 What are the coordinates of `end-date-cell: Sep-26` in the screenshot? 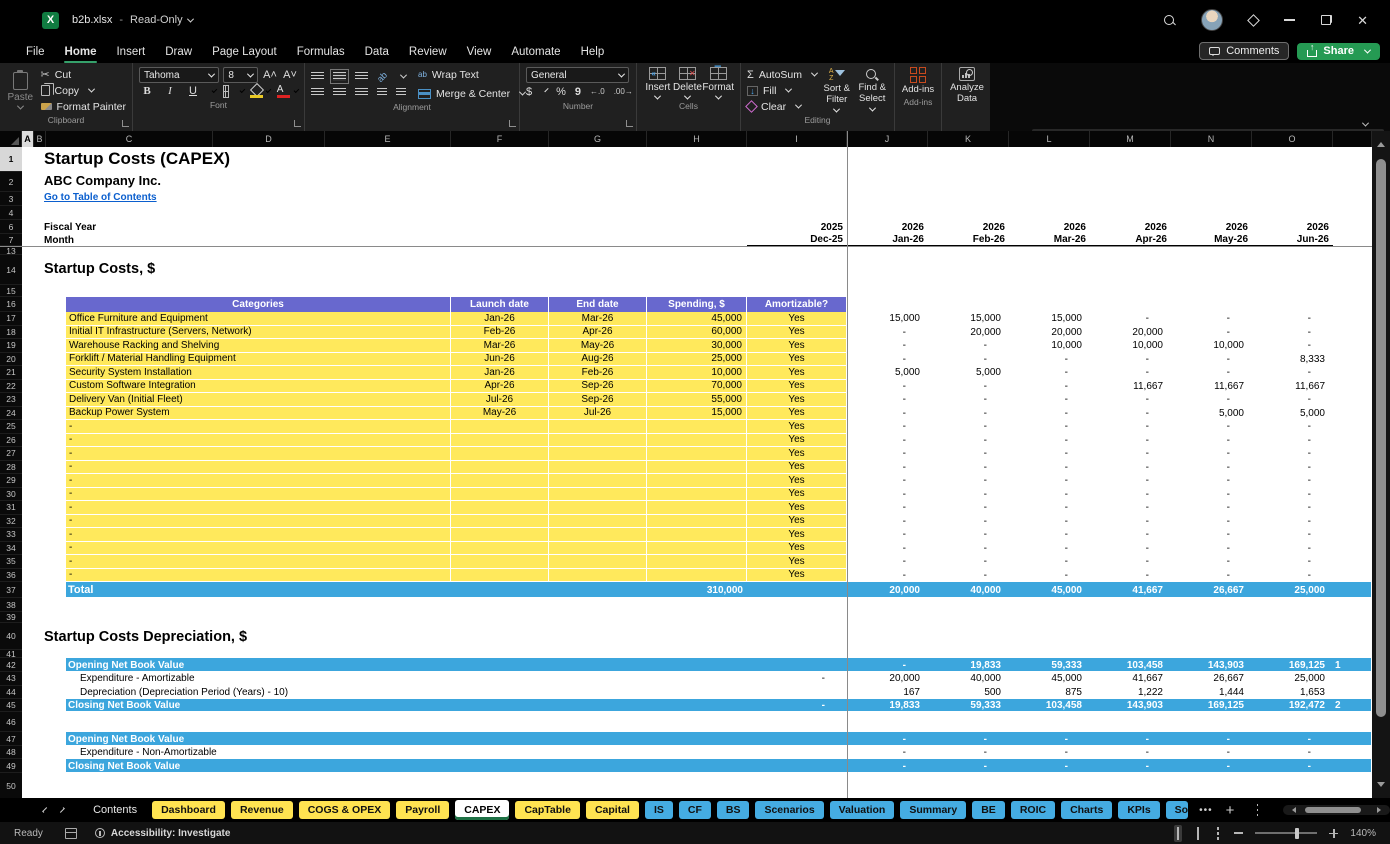 It's located at (598, 399).